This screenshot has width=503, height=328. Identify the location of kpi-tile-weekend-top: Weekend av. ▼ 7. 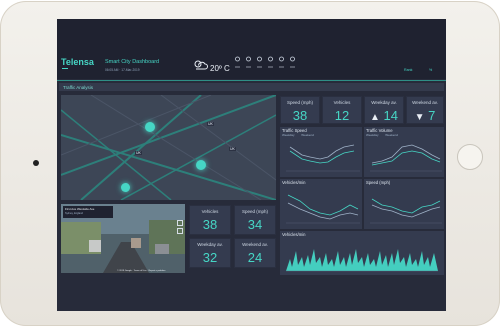
(425, 110).